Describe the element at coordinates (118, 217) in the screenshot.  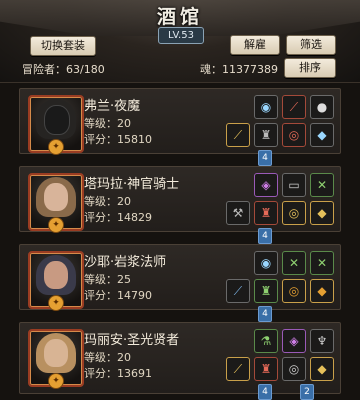
I see `hero-score: 评分：14829` at that location.